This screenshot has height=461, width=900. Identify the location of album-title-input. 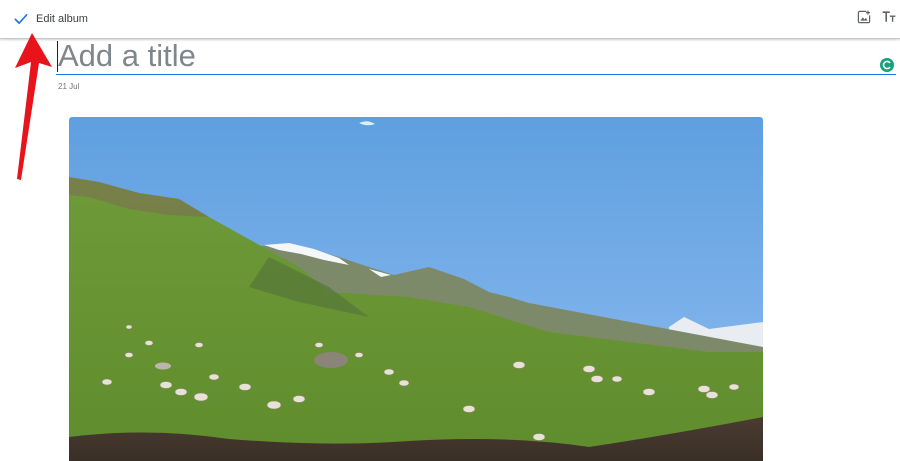
(457, 56).